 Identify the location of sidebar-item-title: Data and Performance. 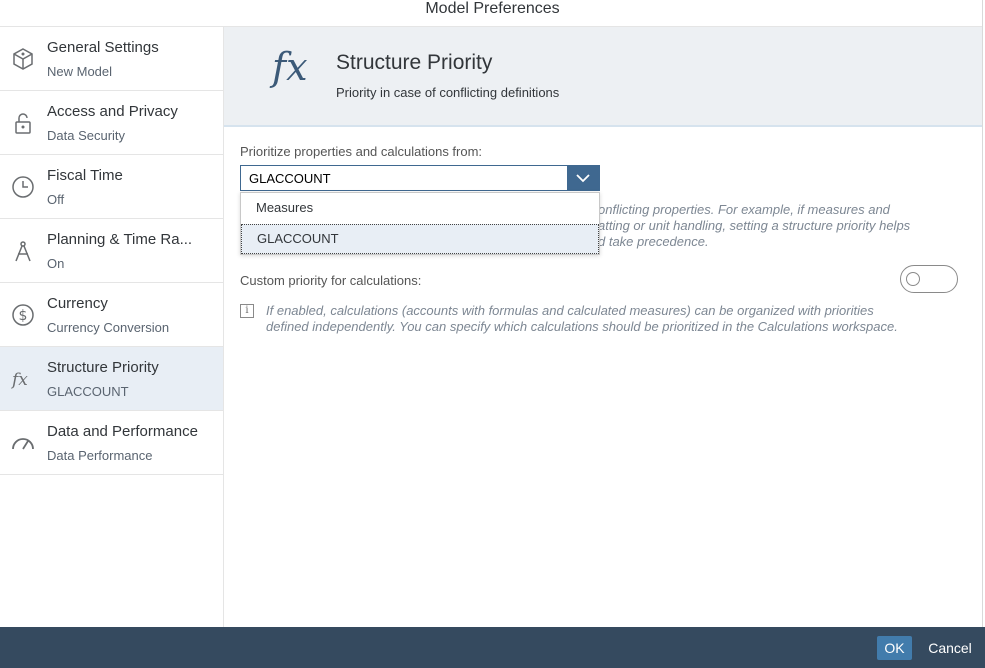
(122, 431).